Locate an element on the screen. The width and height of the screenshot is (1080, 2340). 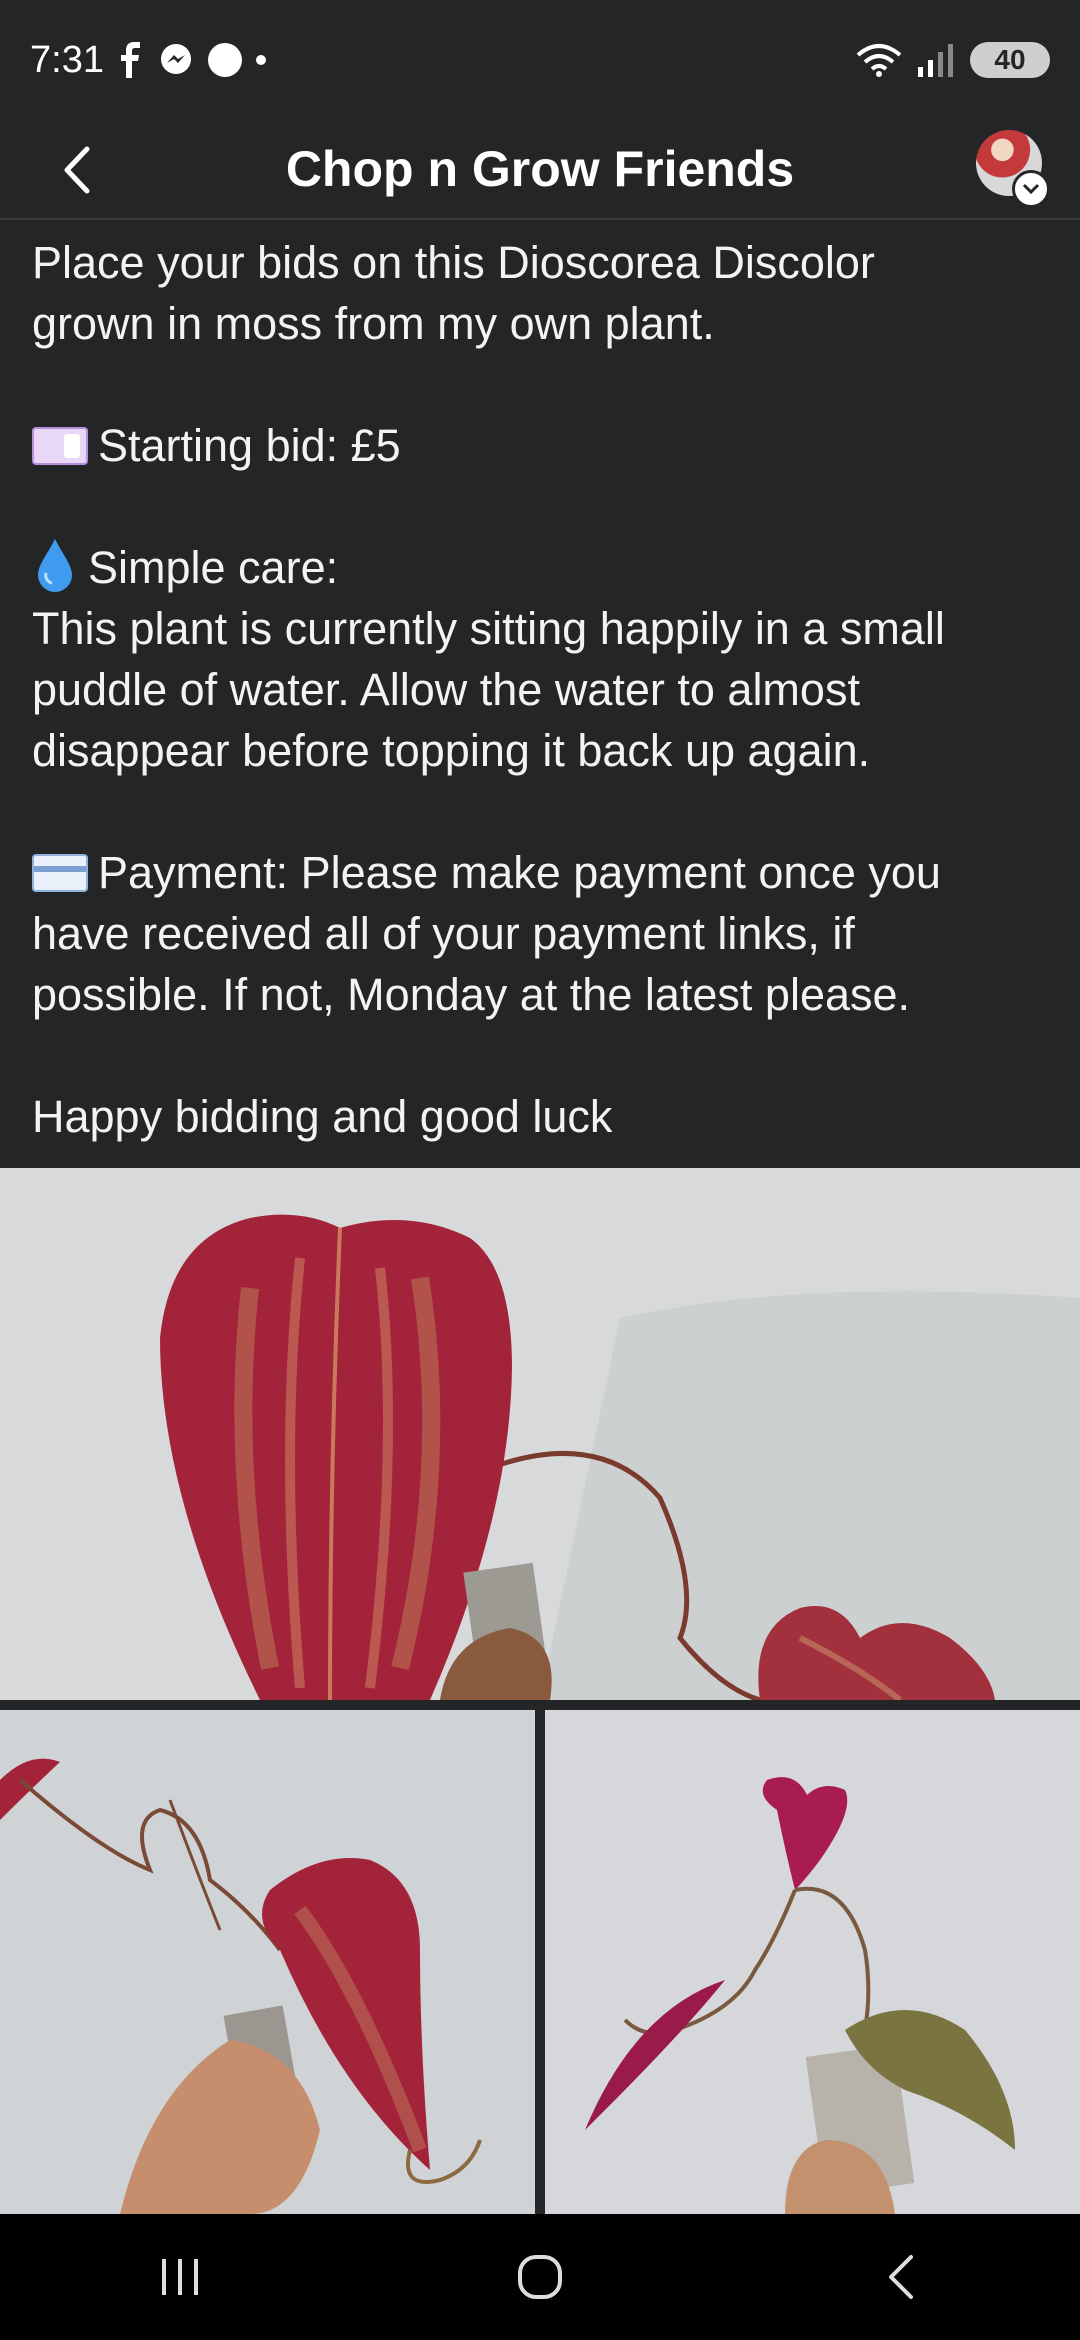
status-bar: 7:31 40 is located at coordinates (540, 60).